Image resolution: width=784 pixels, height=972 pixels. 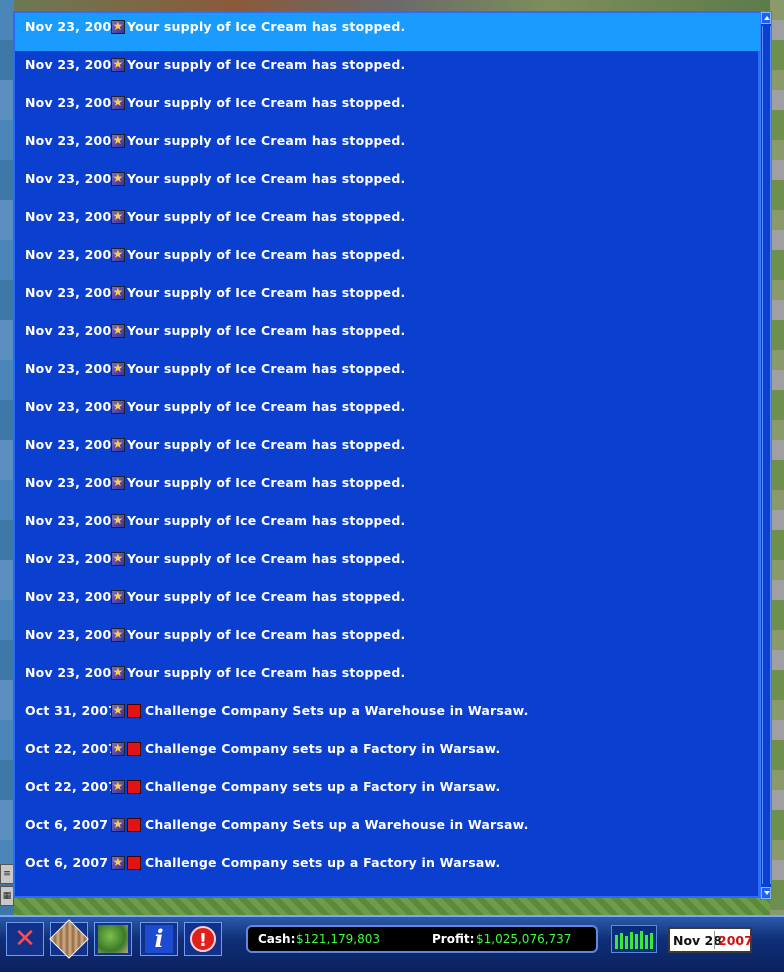 I want to click on game-date-display: Nov 28 2007, so click(x=710, y=940).